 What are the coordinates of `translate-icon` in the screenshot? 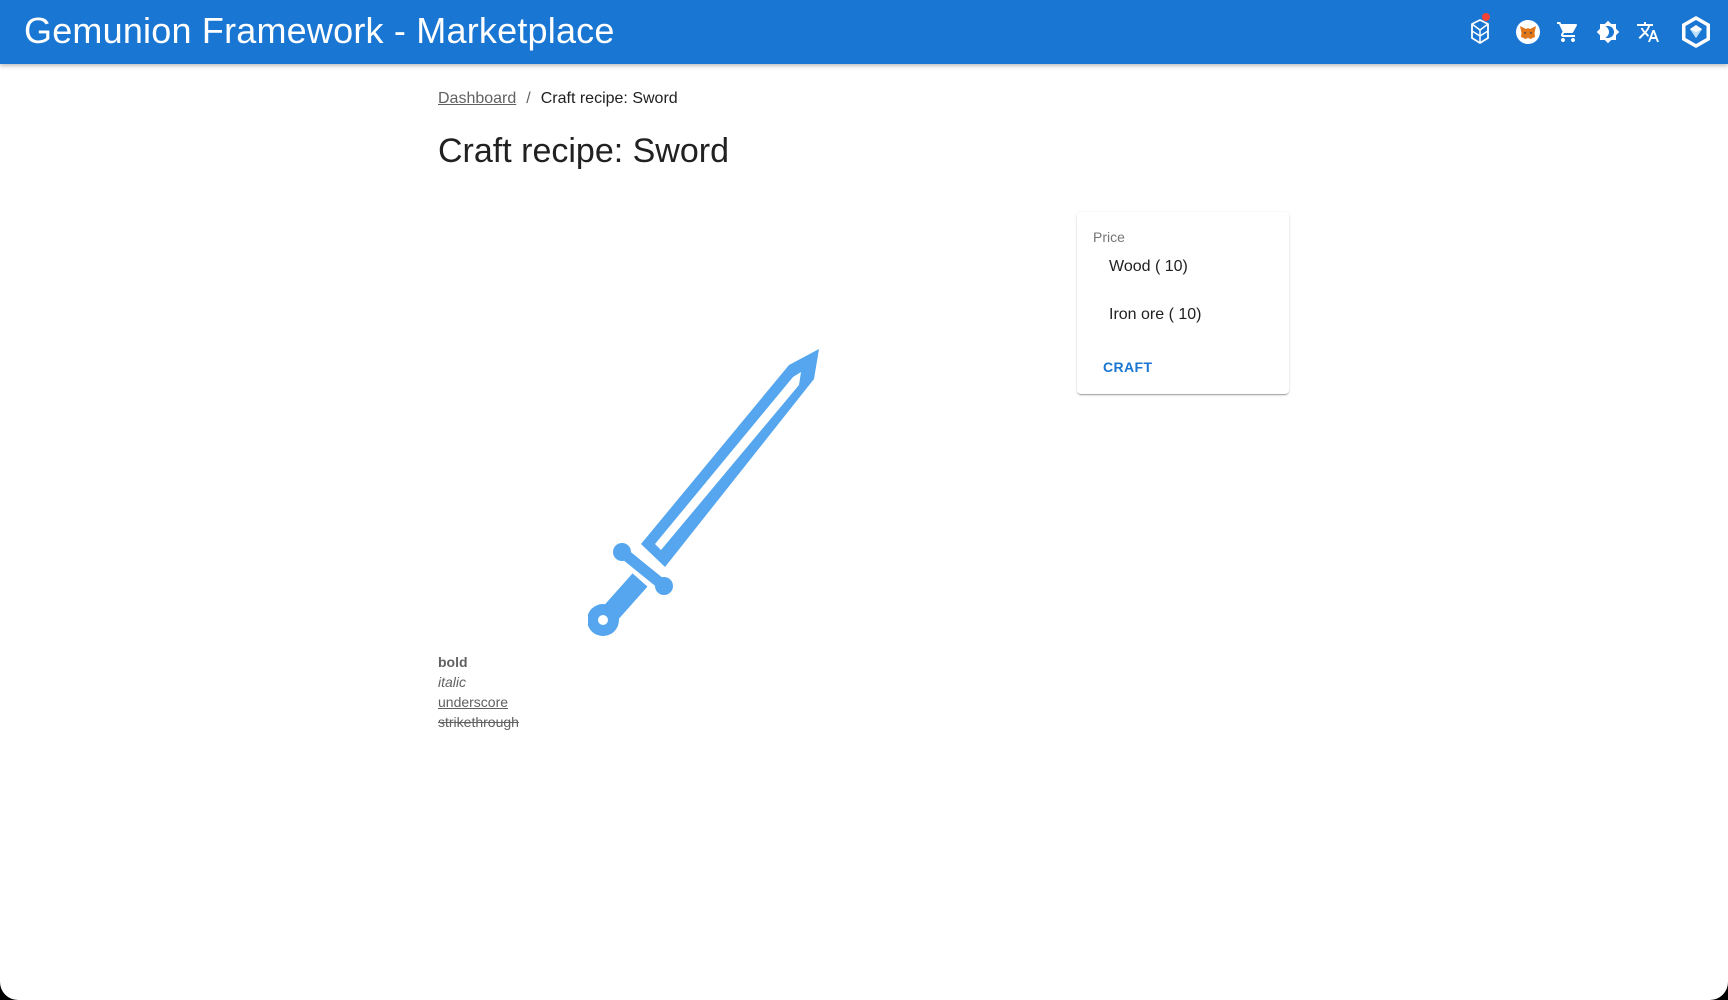 It's located at (1648, 32).